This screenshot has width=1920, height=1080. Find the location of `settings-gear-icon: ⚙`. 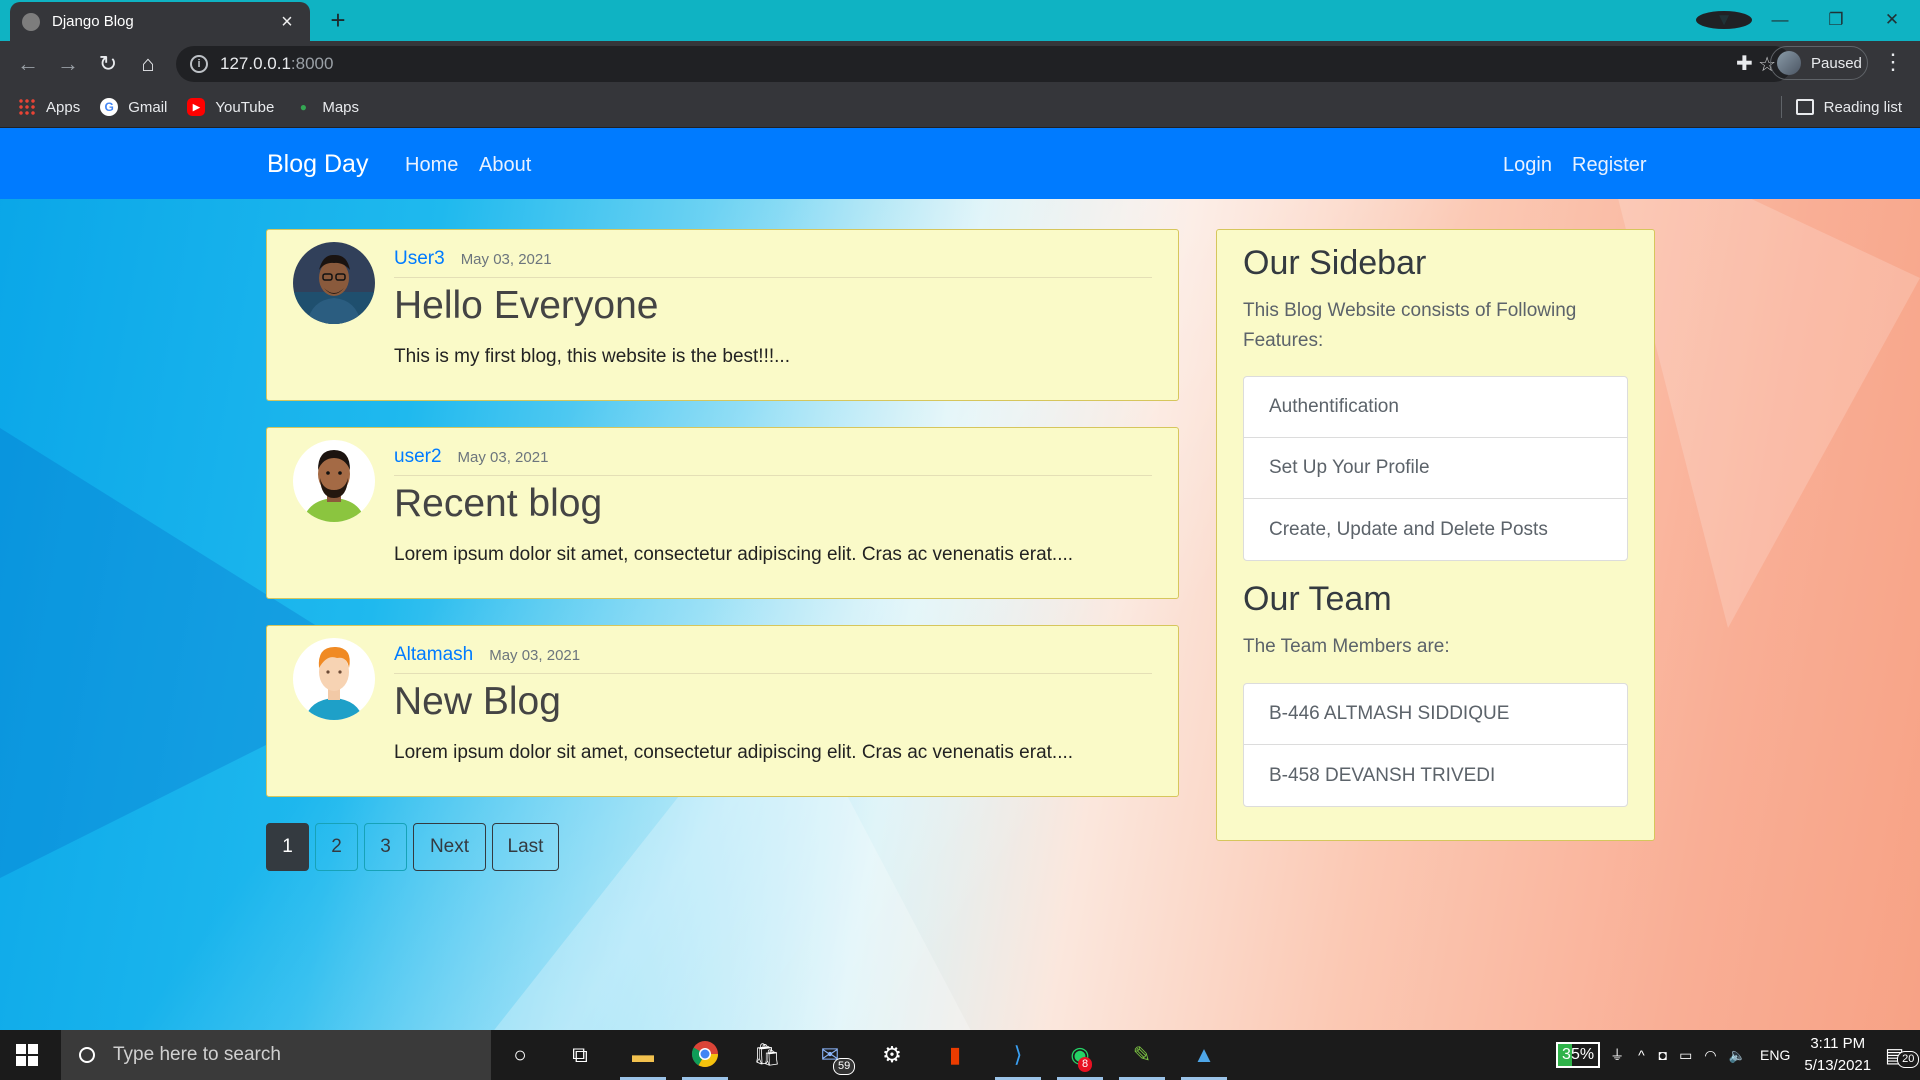

settings-gear-icon: ⚙ is located at coordinates (892, 1055).